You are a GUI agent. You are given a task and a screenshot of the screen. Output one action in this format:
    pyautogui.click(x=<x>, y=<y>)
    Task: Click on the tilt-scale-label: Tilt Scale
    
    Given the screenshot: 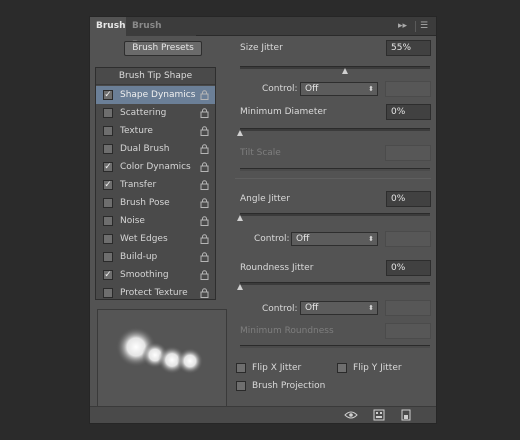 What is the action you would take?
    pyautogui.click(x=260, y=153)
    